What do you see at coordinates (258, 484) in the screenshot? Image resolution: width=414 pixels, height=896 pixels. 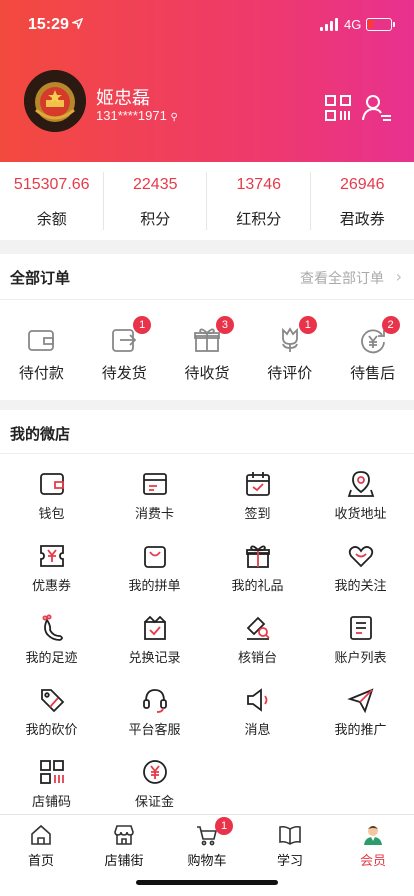 I see `calendar-check-icon` at bounding box center [258, 484].